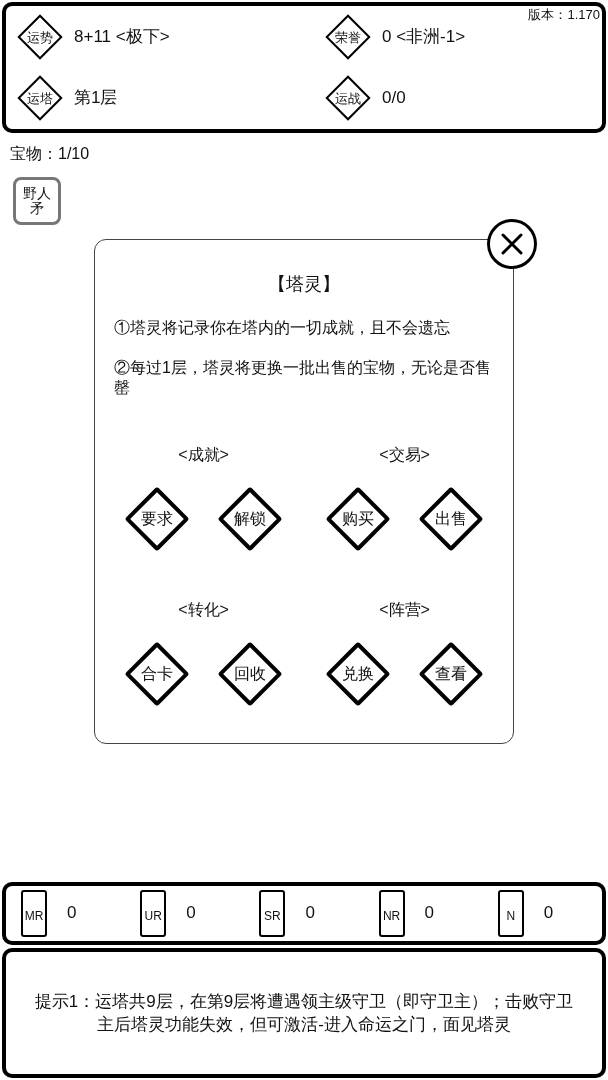 Image resolution: width=608 pixels, height=1080 pixels. I want to click on stat-value: 0/0, so click(394, 98).